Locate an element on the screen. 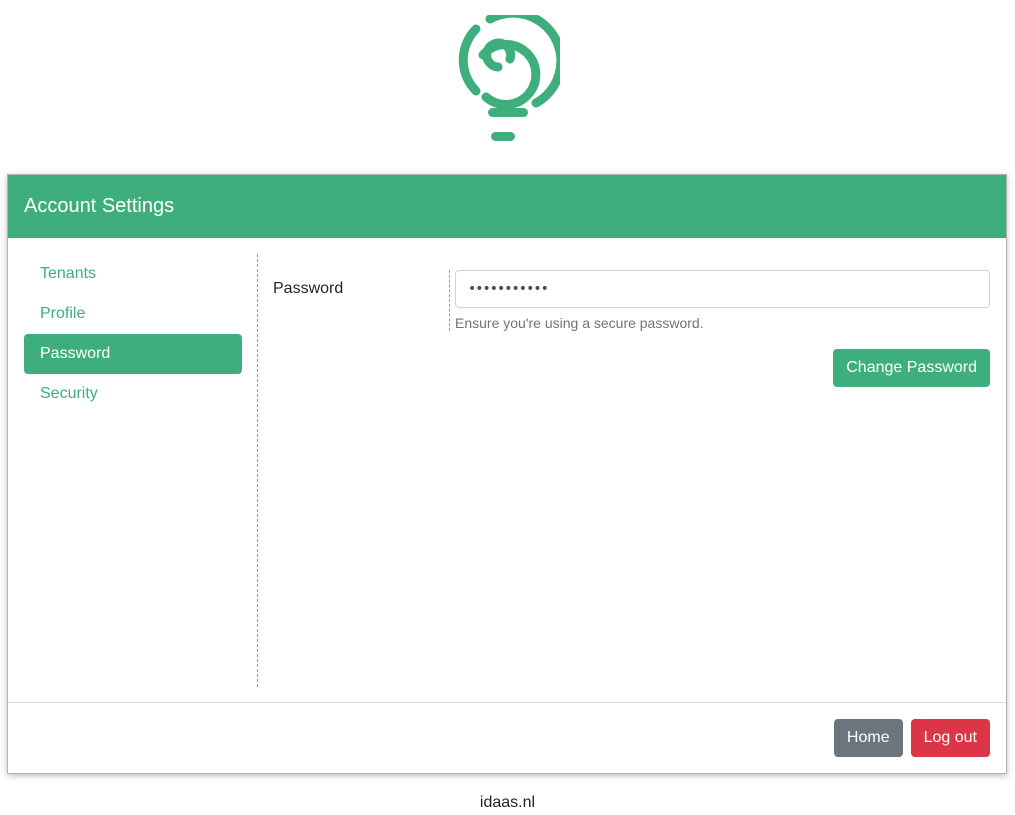 Image resolution: width=1015 pixels, height=815 pixels. logout-button: Log out is located at coordinates (950, 738).